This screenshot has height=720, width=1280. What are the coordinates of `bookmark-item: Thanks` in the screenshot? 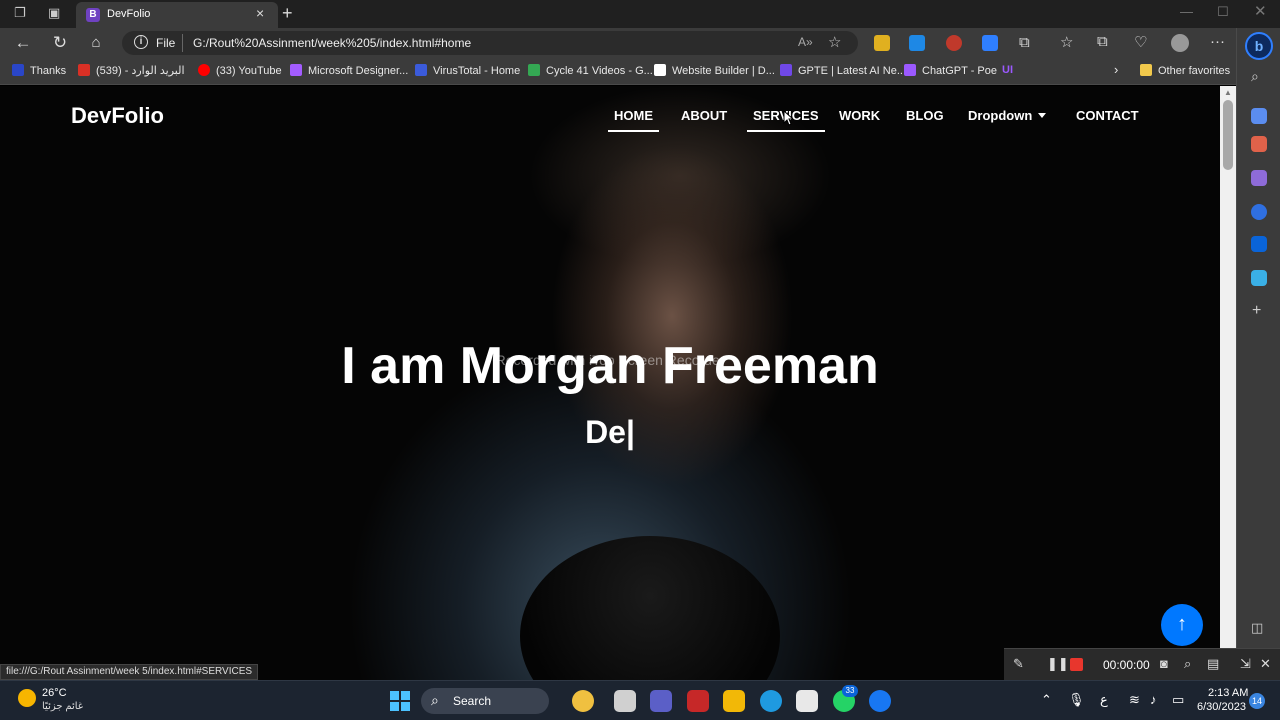 It's located at (39, 70).